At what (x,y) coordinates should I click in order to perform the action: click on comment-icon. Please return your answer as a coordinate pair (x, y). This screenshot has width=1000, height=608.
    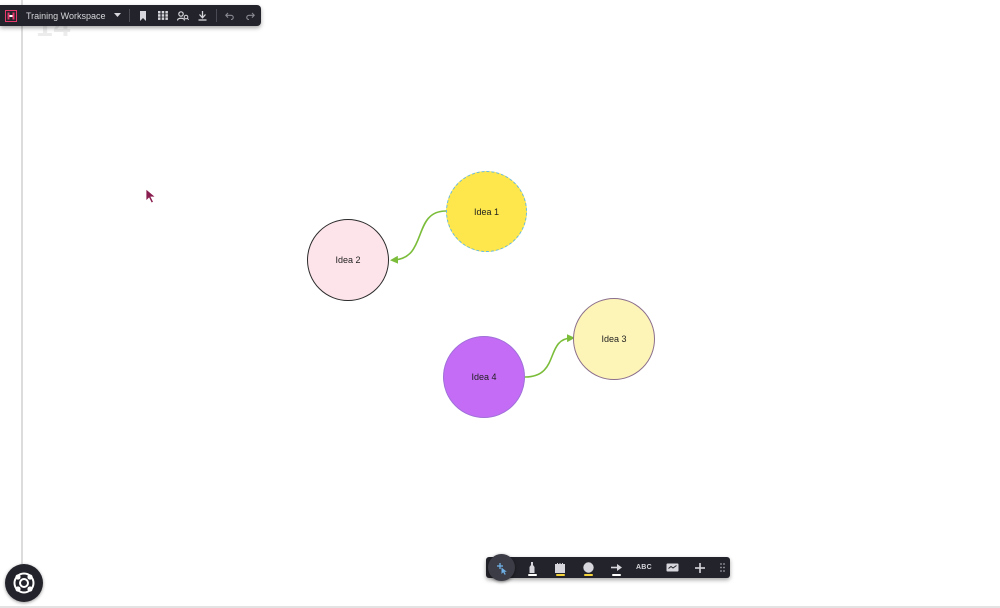
    Looking at the image, I should click on (672, 567).